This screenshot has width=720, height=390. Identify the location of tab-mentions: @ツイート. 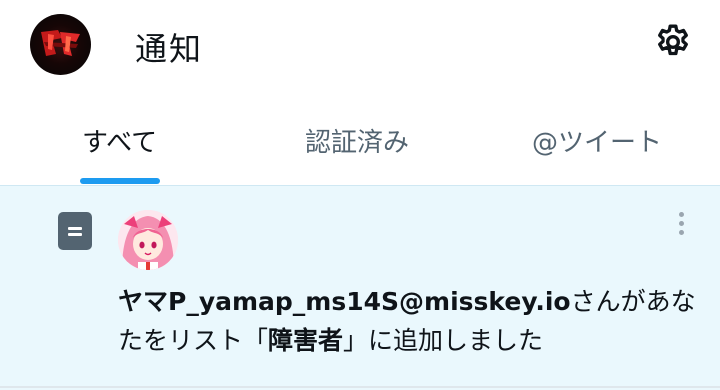
(597, 140).